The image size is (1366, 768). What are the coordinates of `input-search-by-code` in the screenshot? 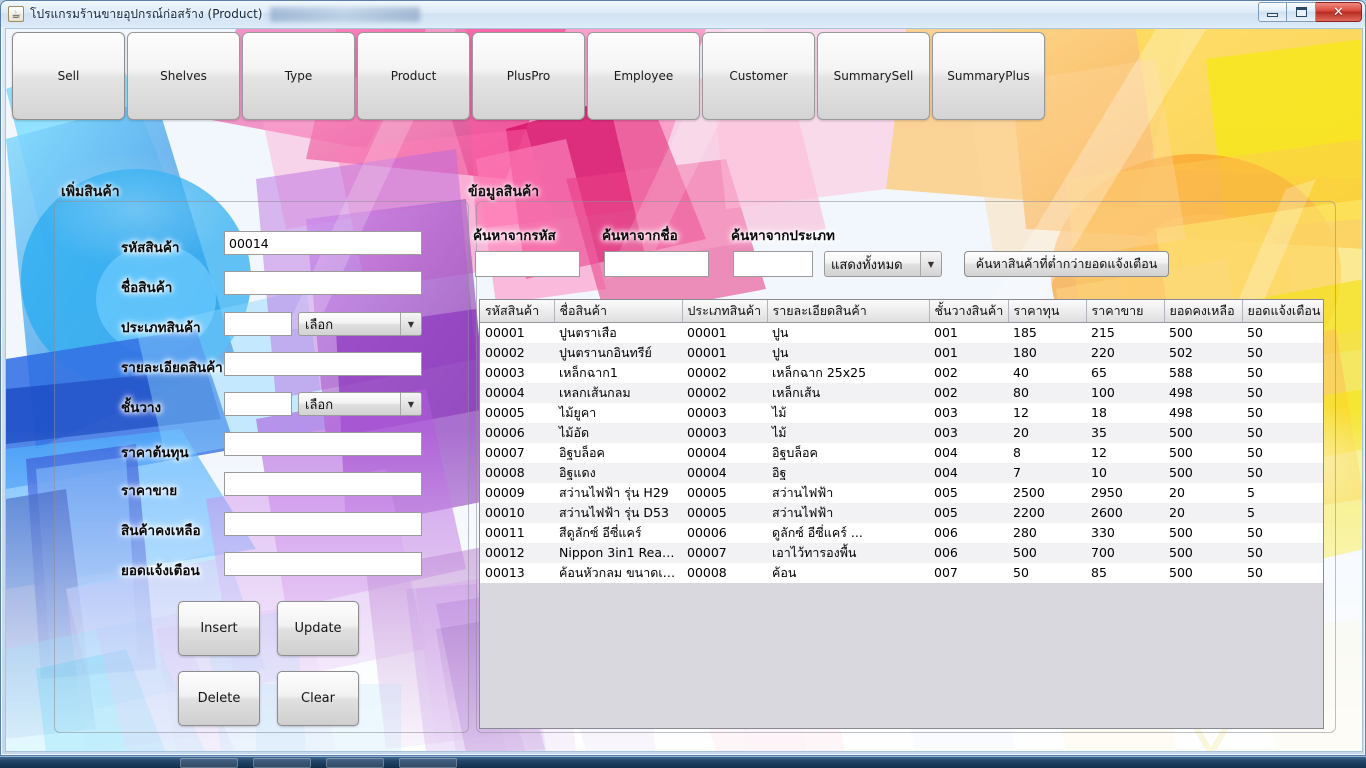 It's located at (527, 264).